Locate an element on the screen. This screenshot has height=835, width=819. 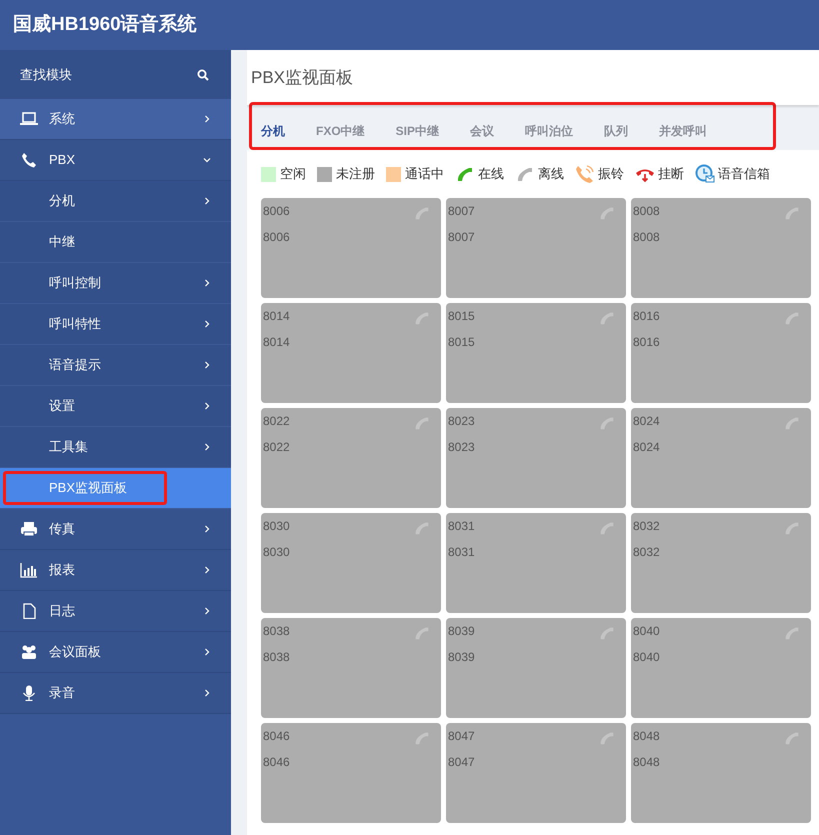
extension-number: 8023 is located at coordinates (461, 421).